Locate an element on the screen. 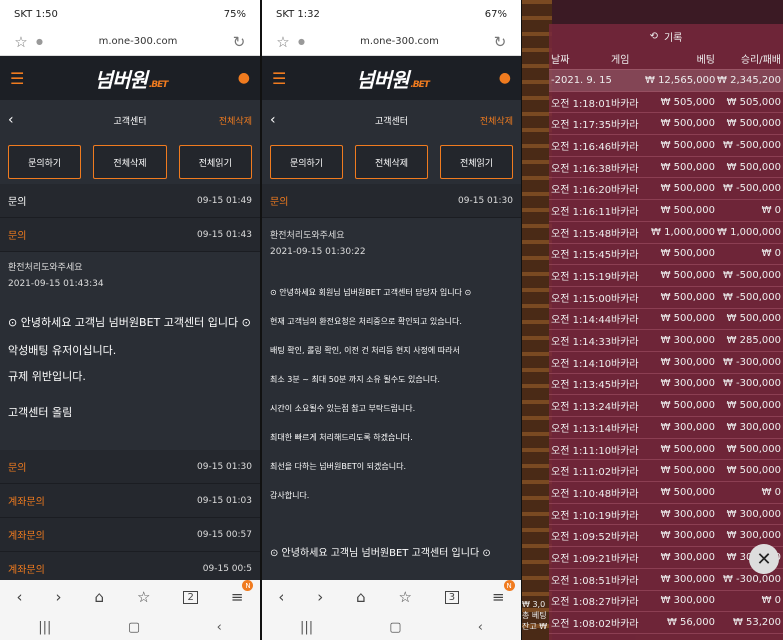 This screenshot has width=783, height=640. history-row: 오전 1:09:21바카라₩ 300,000₩ 300,000 is located at coordinates (666, 558).